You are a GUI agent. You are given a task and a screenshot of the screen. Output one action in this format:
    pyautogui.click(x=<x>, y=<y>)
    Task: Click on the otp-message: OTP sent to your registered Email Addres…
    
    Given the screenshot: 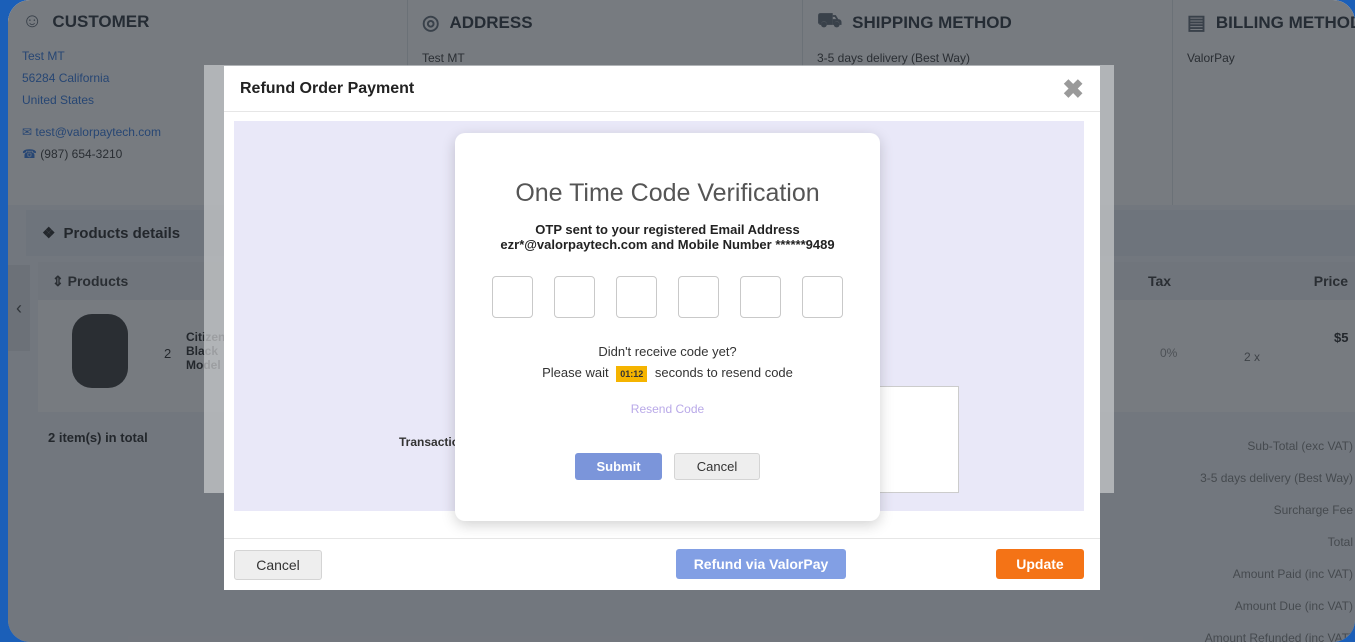 What is the action you would take?
    pyautogui.click(x=667, y=237)
    